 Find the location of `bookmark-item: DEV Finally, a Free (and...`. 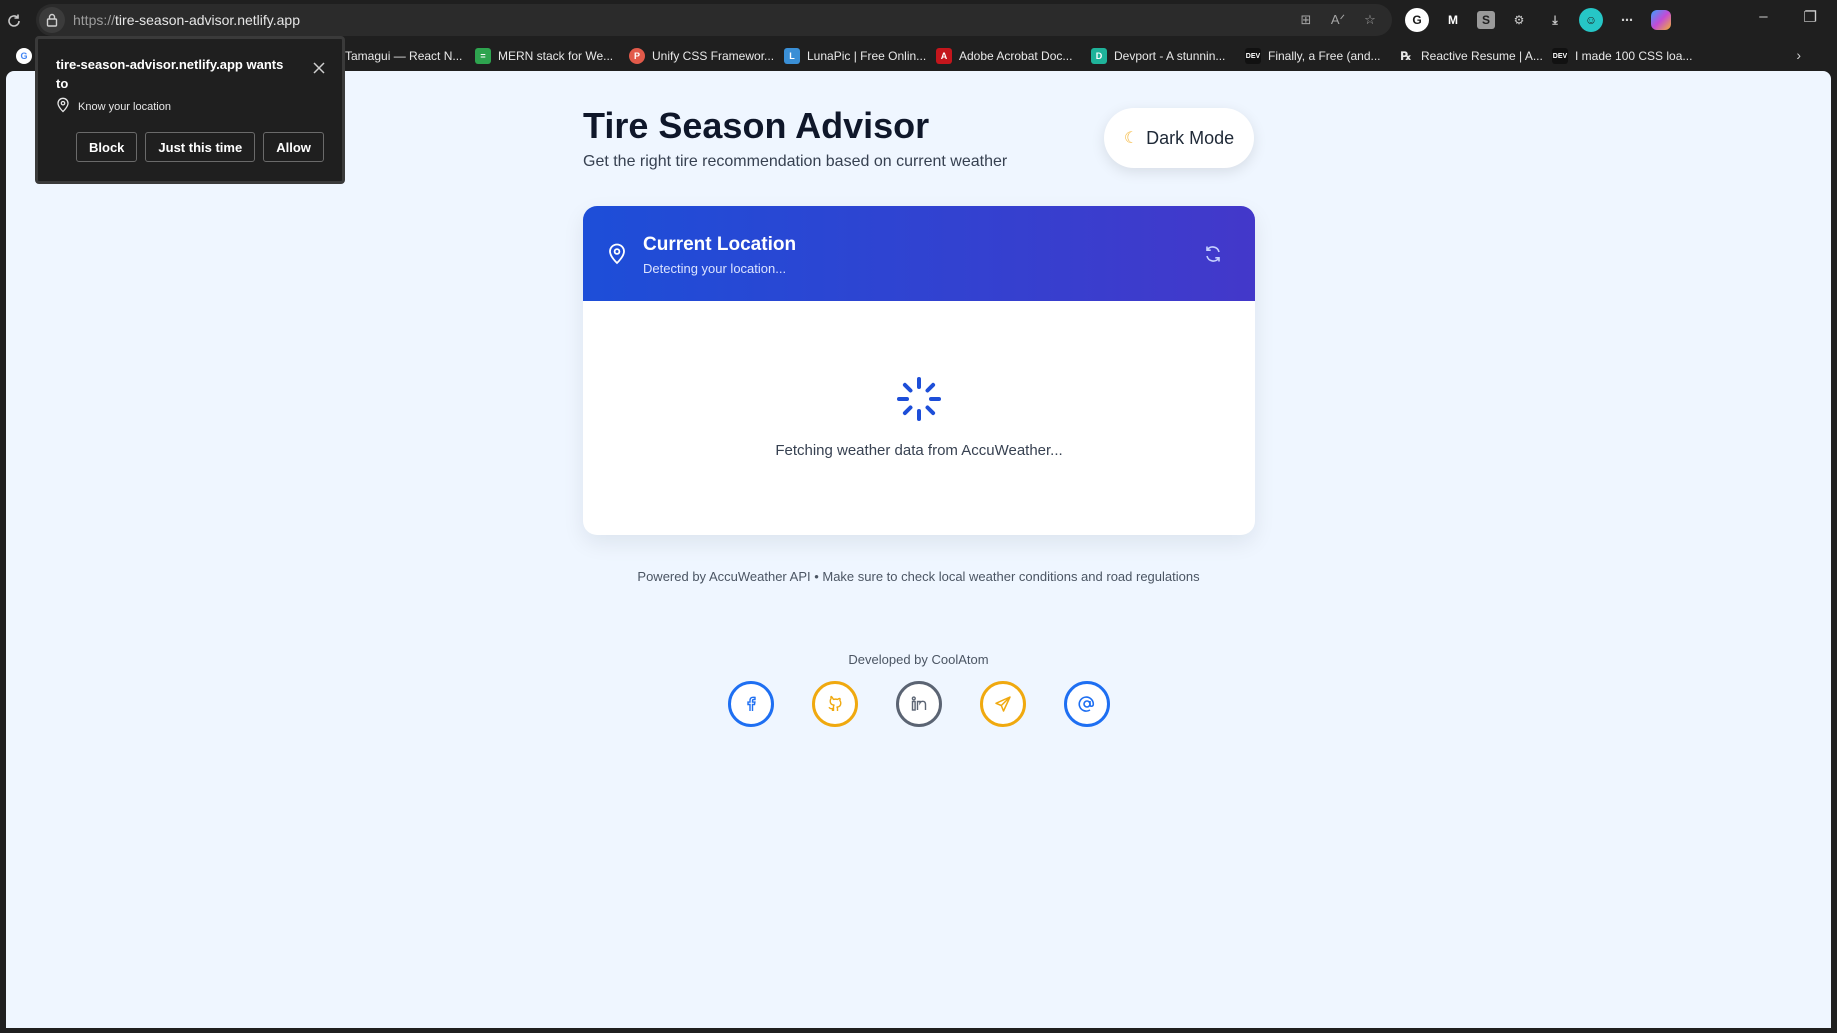

bookmark-item: DEV Finally, a Free (and... is located at coordinates (1313, 56).